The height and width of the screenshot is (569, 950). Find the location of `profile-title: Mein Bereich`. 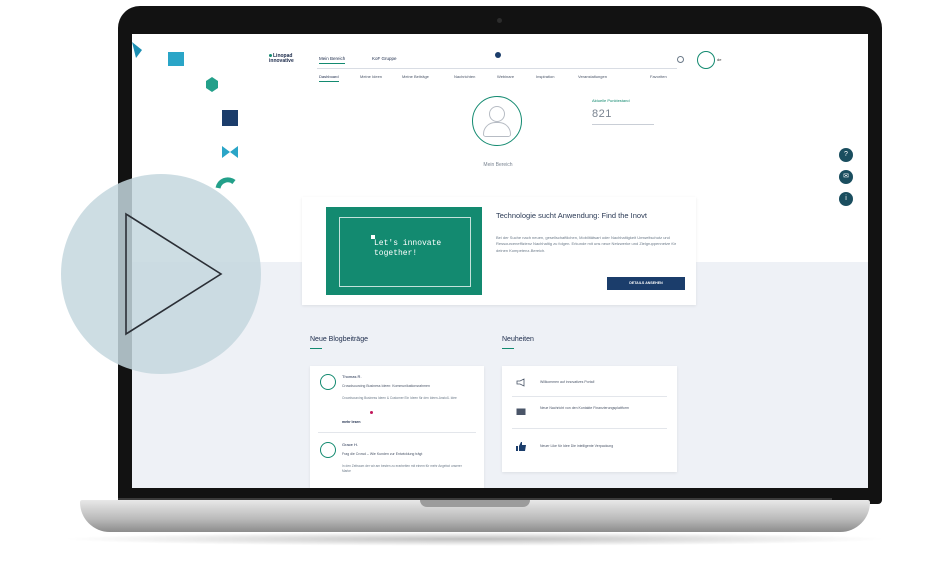

profile-title: Mein Bereich is located at coordinates (498, 165).